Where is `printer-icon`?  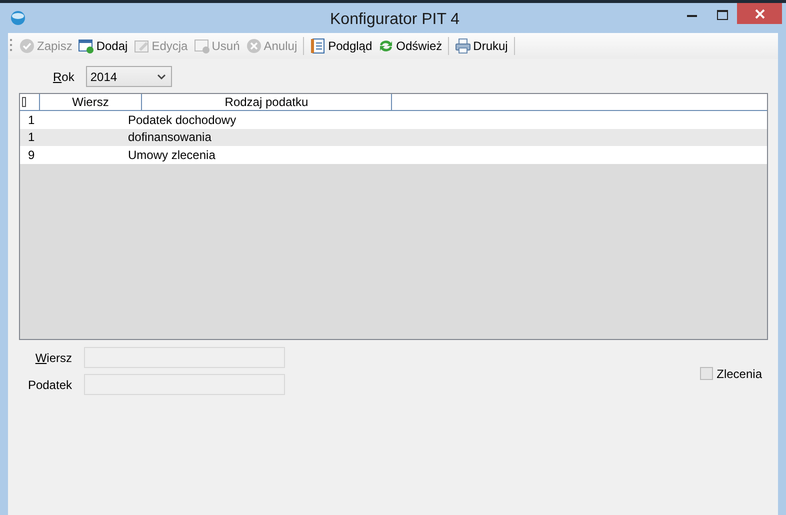
printer-icon is located at coordinates (463, 46).